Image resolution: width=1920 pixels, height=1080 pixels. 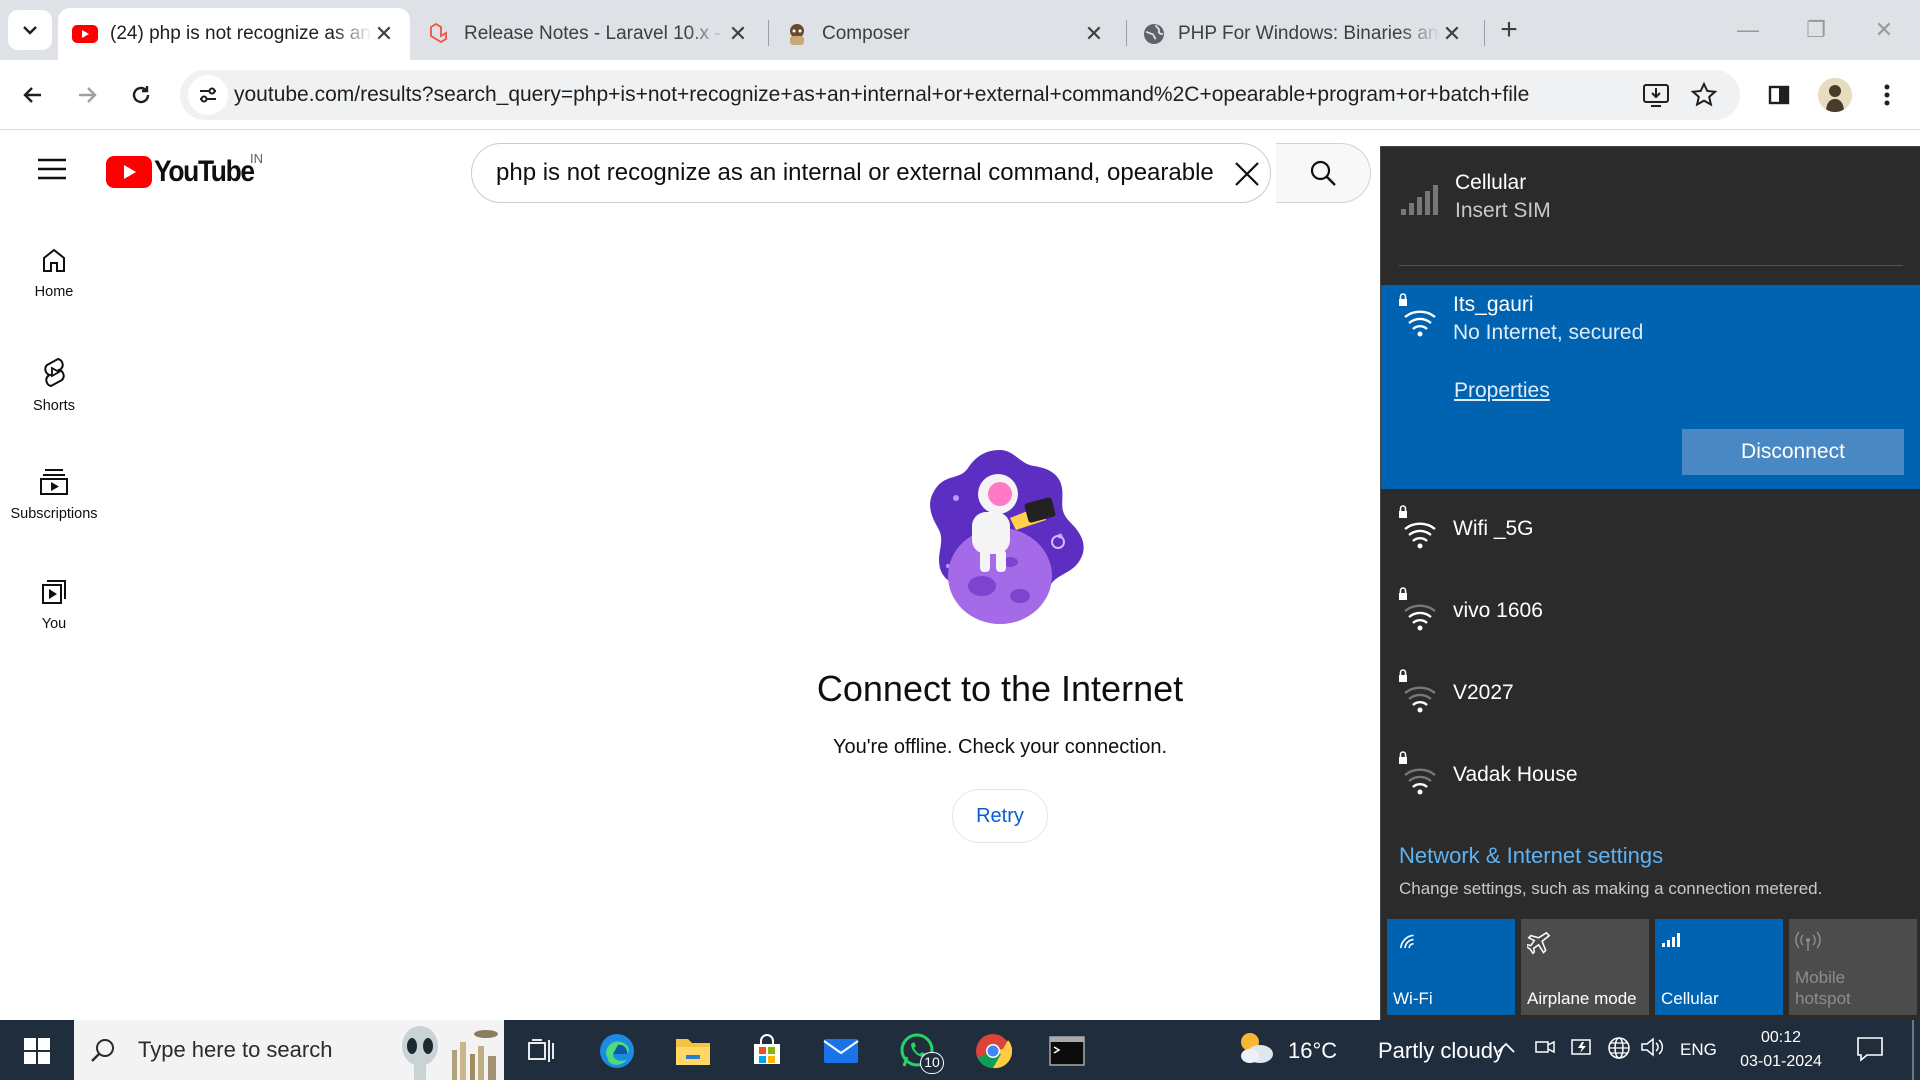 I want to click on network-settings-link: Network & Internet settings, so click(x=1531, y=856).